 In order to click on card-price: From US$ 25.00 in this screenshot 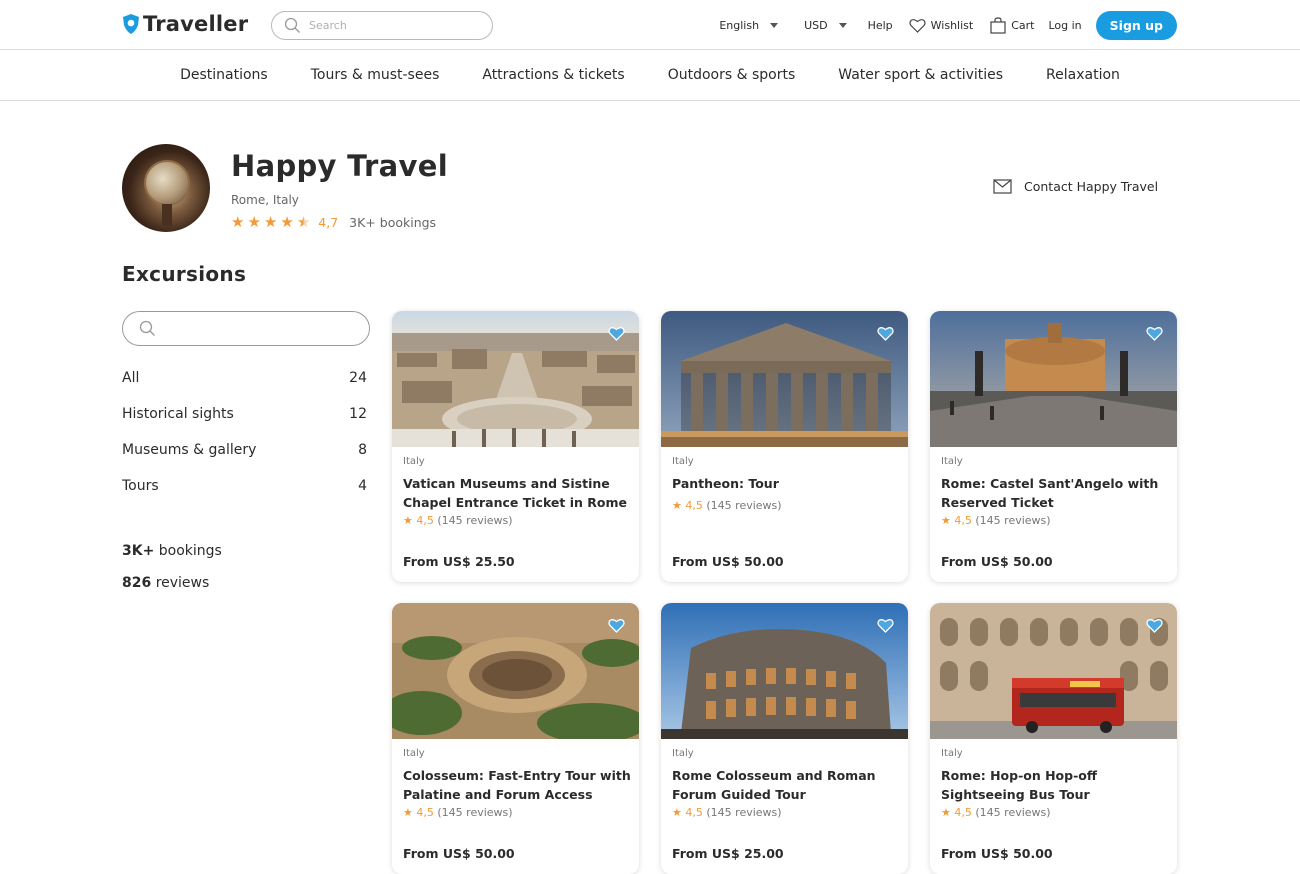, I will do `click(728, 853)`.